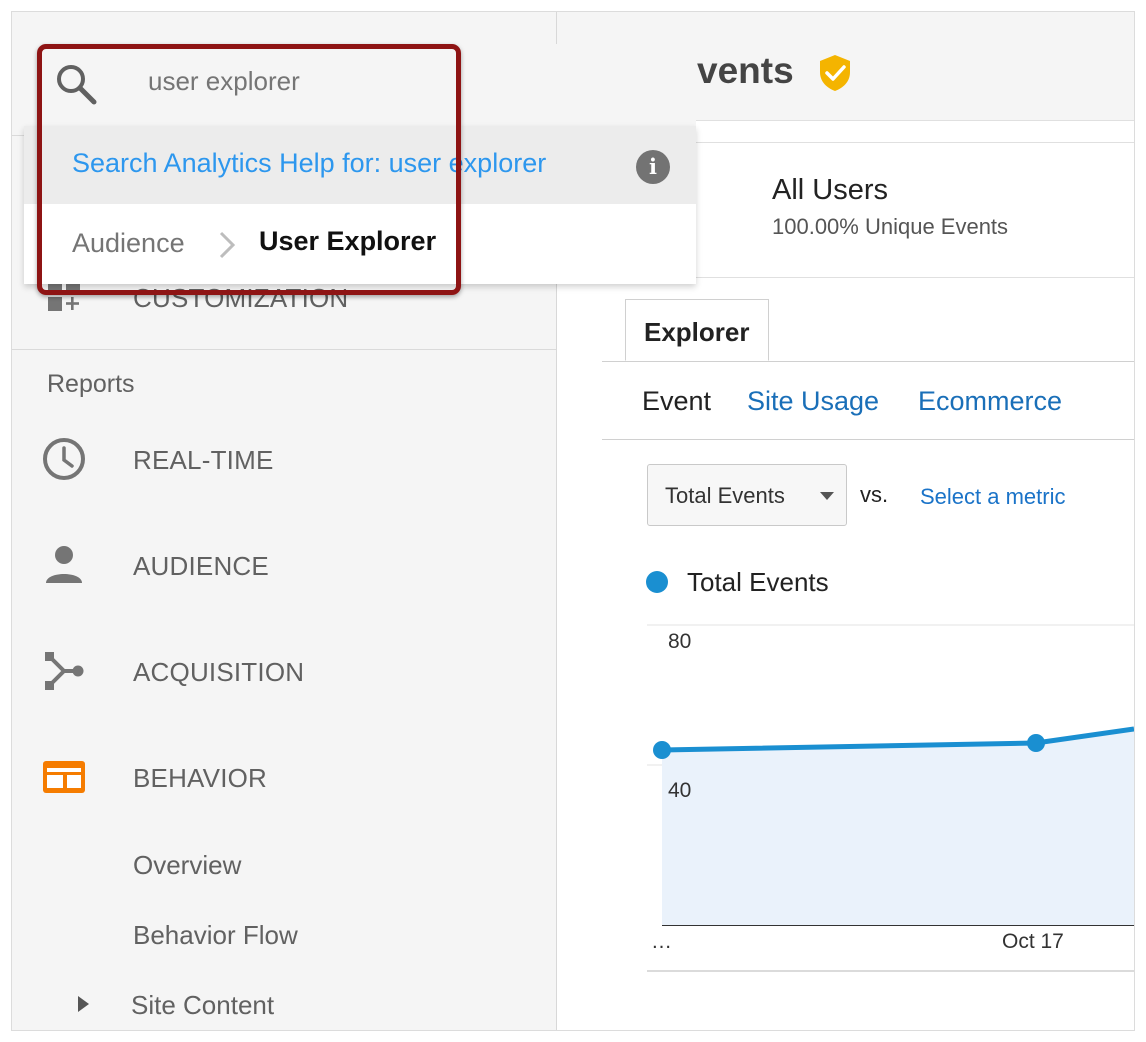 The height and width of the screenshot is (1042, 1146). I want to click on chart, so click(890, 798).